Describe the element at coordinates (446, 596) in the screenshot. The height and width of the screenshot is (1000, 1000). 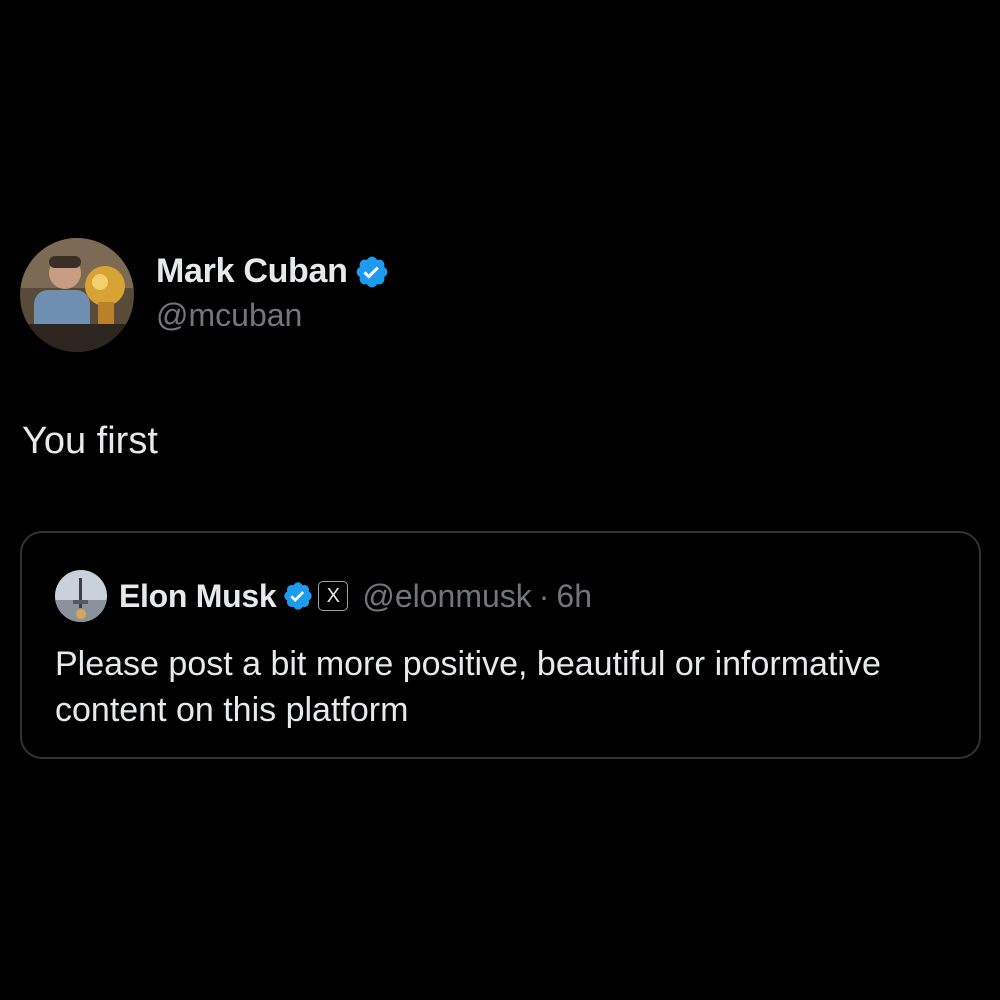
I see `quoted-author-handle: @elonmusk` at that location.